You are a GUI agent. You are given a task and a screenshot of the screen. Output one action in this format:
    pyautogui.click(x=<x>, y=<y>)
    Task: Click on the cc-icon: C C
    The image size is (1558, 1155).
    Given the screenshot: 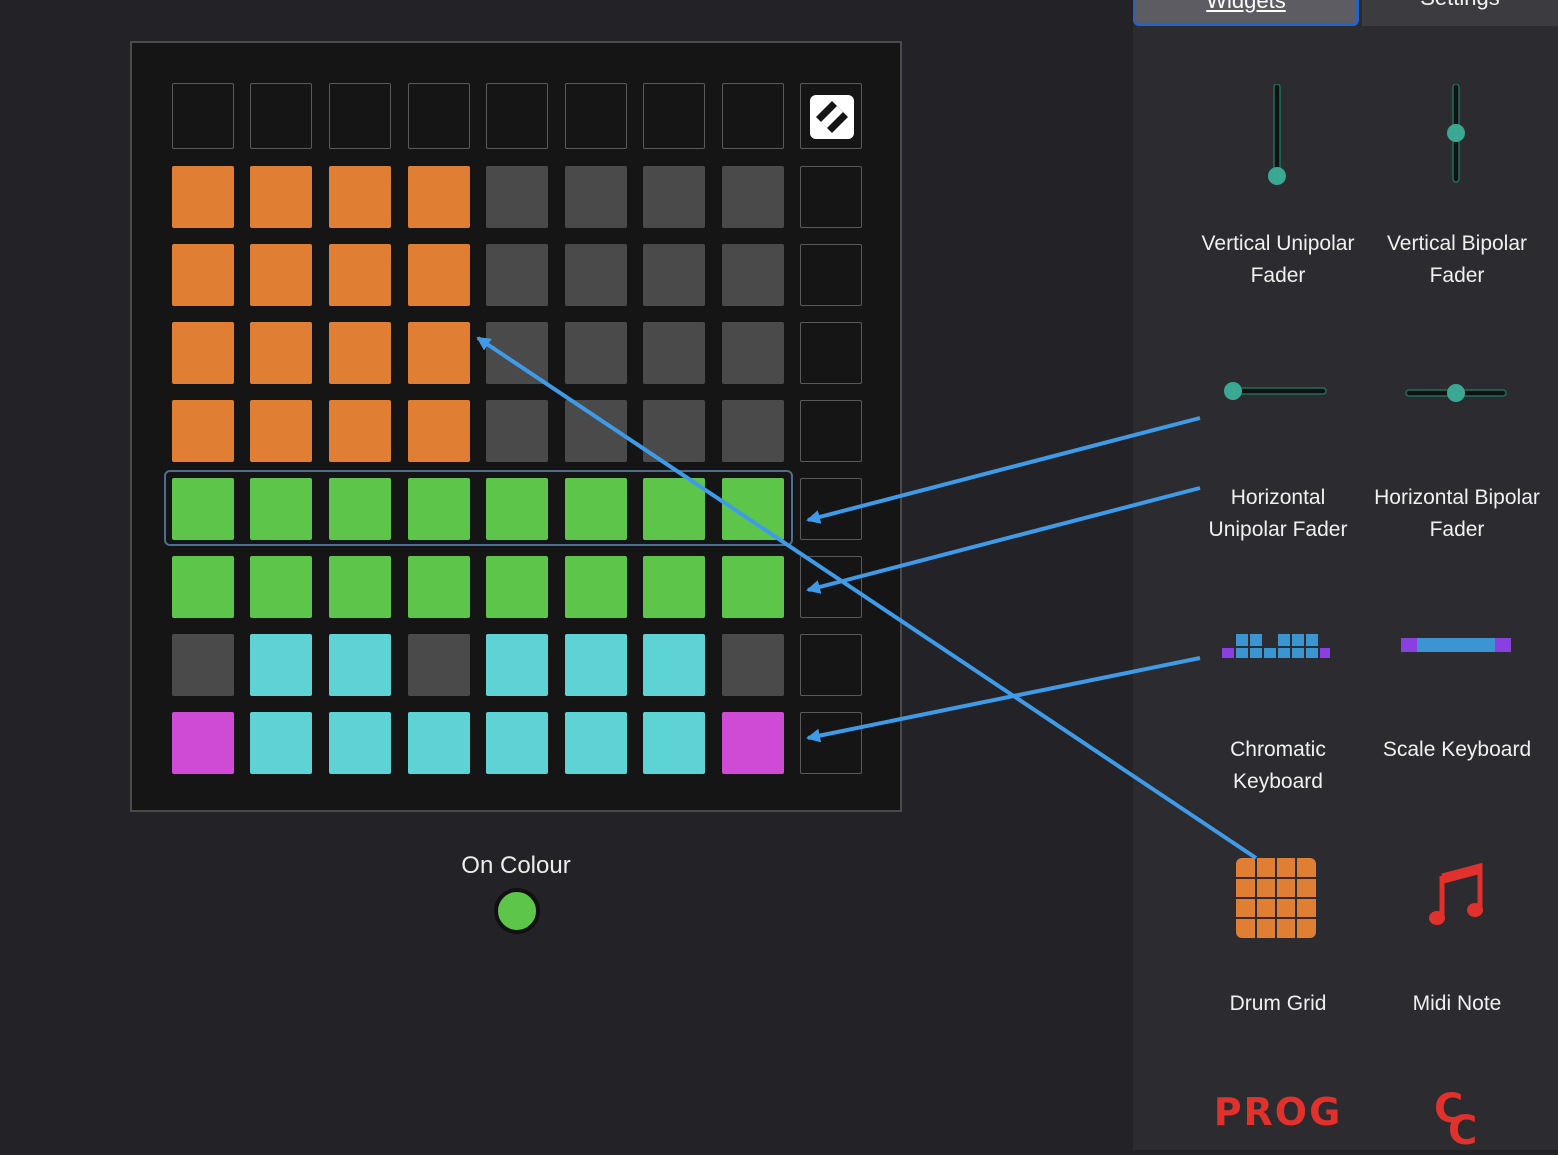 What is the action you would take?
    pyautogui.click(x=1453, y=1116)
    